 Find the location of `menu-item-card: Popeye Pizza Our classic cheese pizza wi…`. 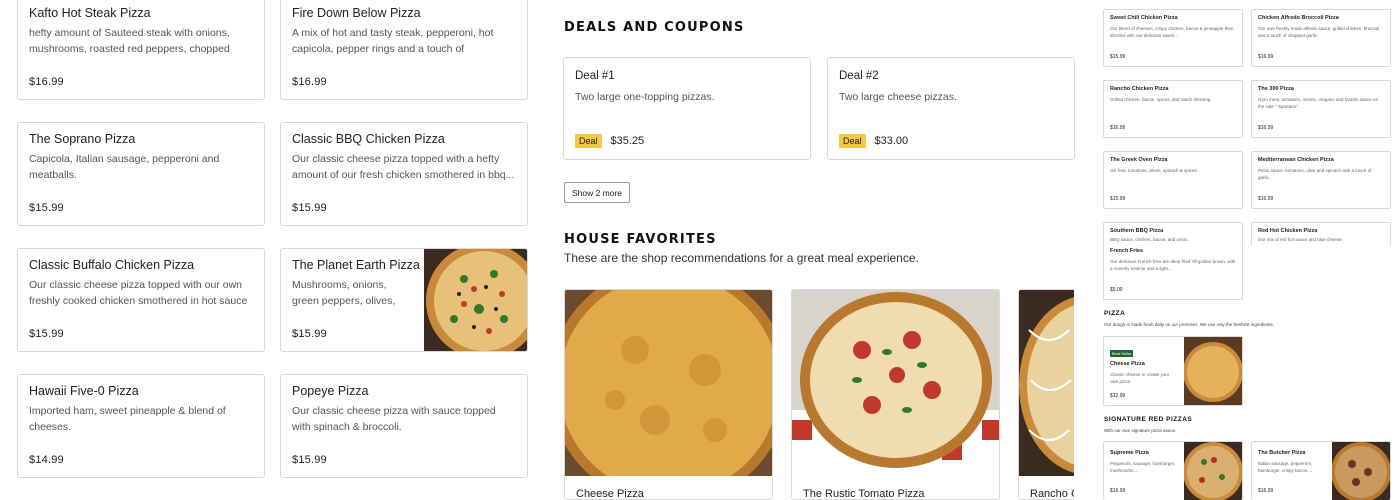

menu-item-card: Popeye Pizza Our classic cheese pizza wi… is located at coordinates (404, 426).